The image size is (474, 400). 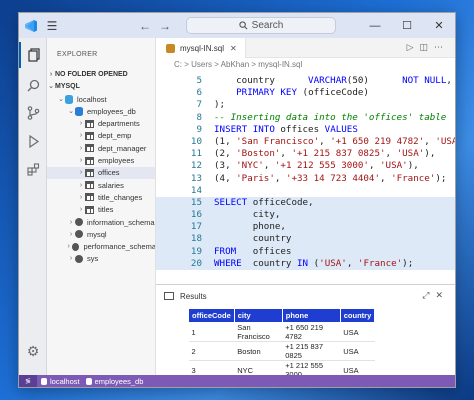 What do you see at coordinates (114, 381) in the screenshot?
I see `database-status: employees_db` at bounding box center [114, 381].